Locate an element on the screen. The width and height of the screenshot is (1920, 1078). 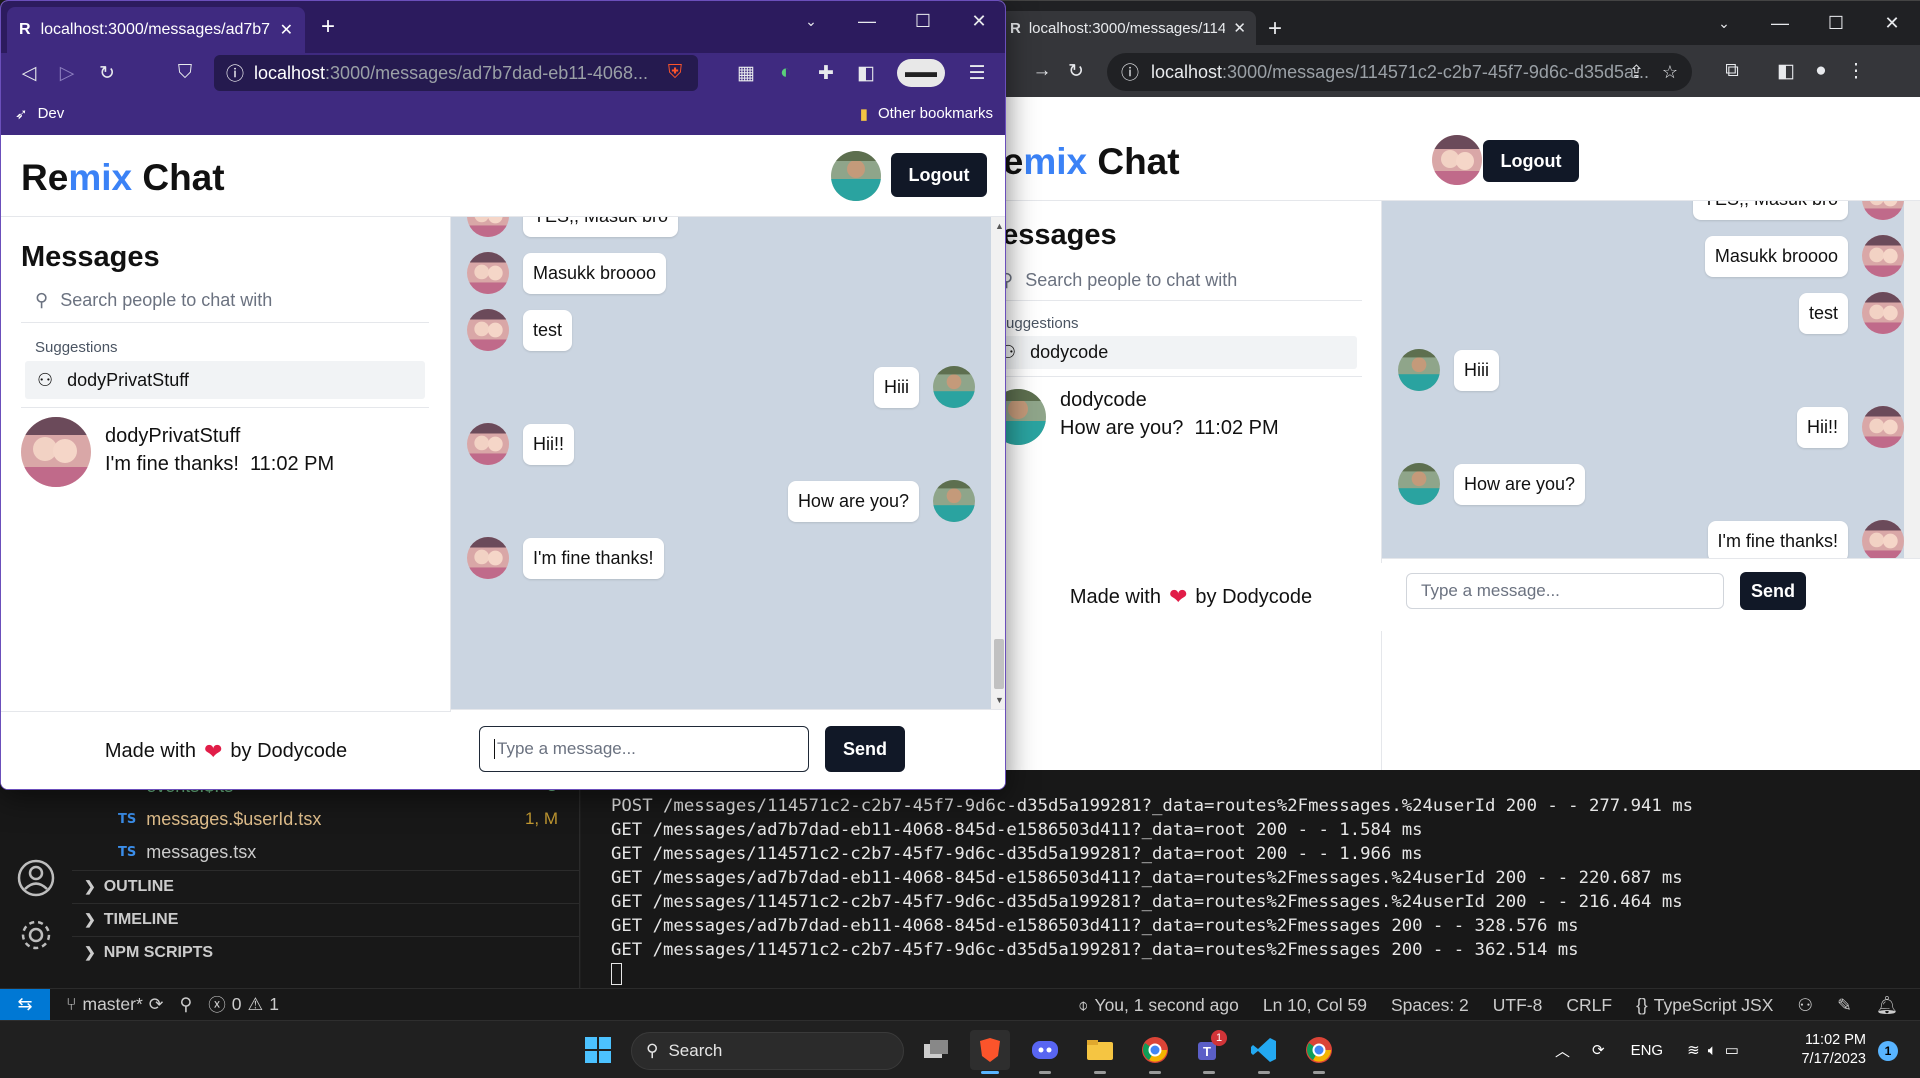
wallet-icon: ▦ is located at coordinates (746, 73).